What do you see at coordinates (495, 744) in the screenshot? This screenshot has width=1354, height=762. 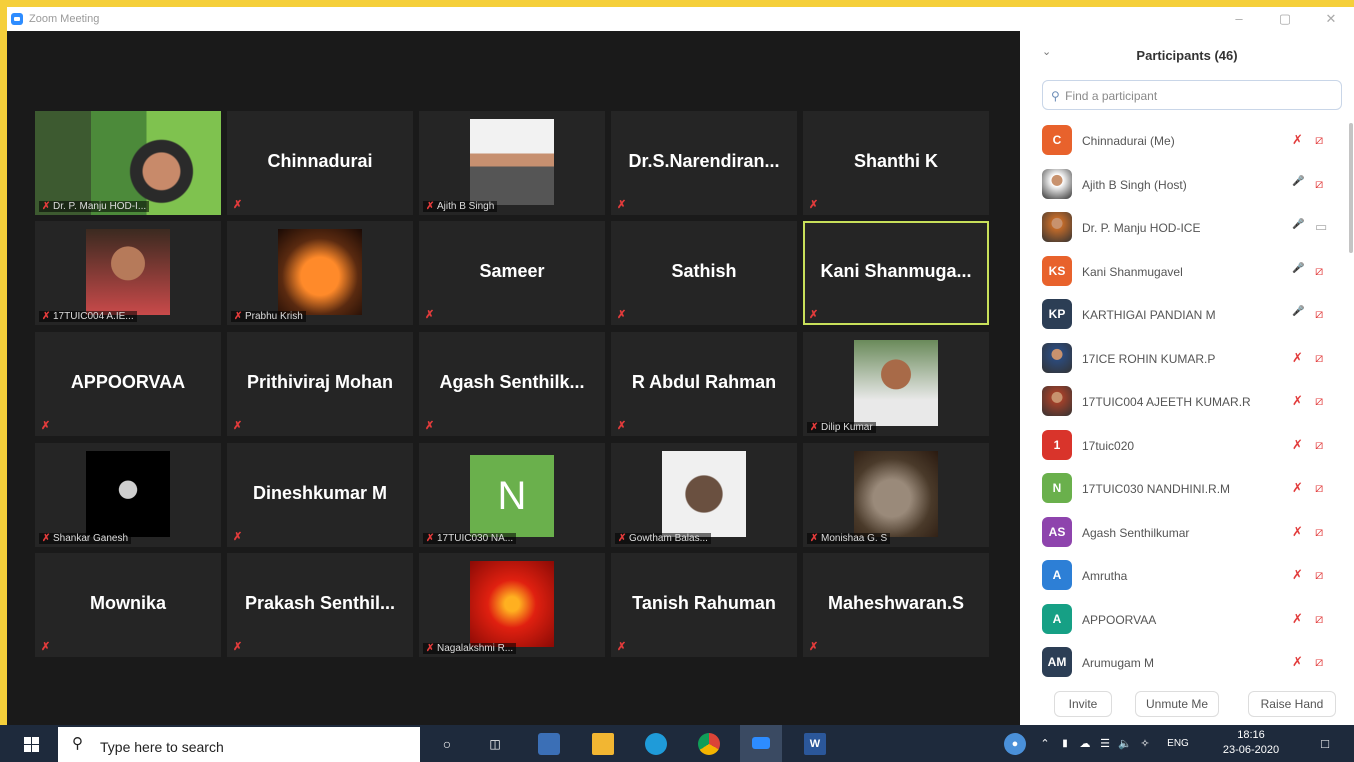 I see `task-view-icon: ◫` at bounding box center [495, 744].